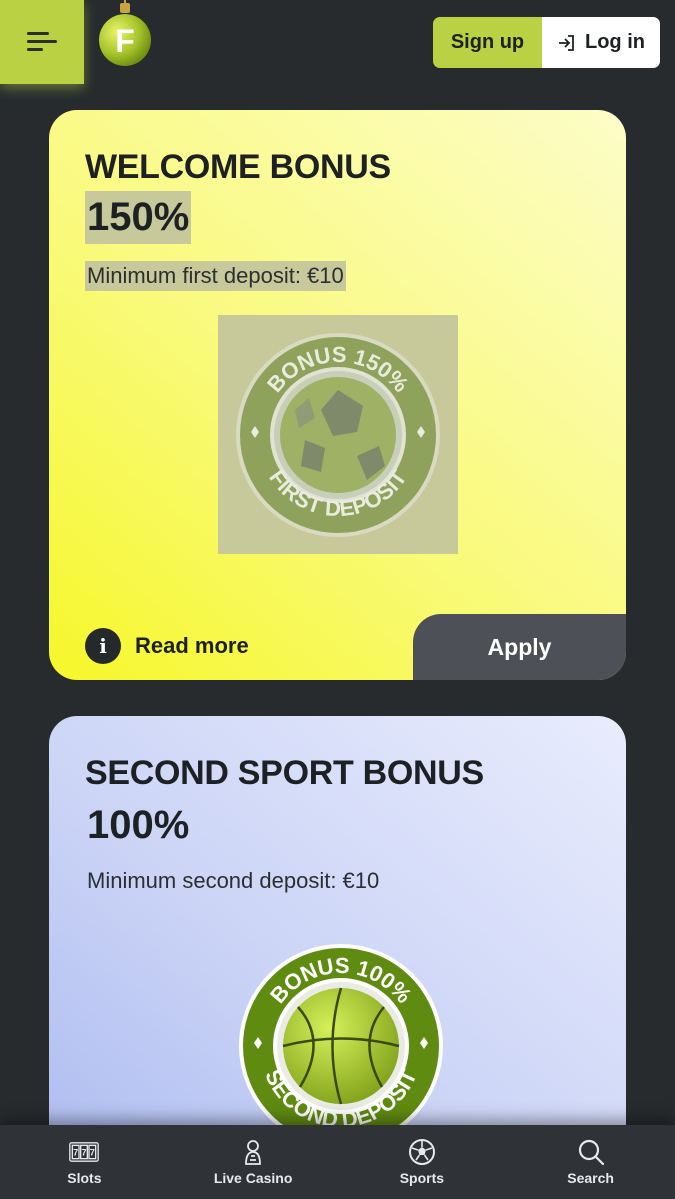 This screenshot has width=675, height=1199. I want to click on sports-ball-icon, so click(421, 1152).